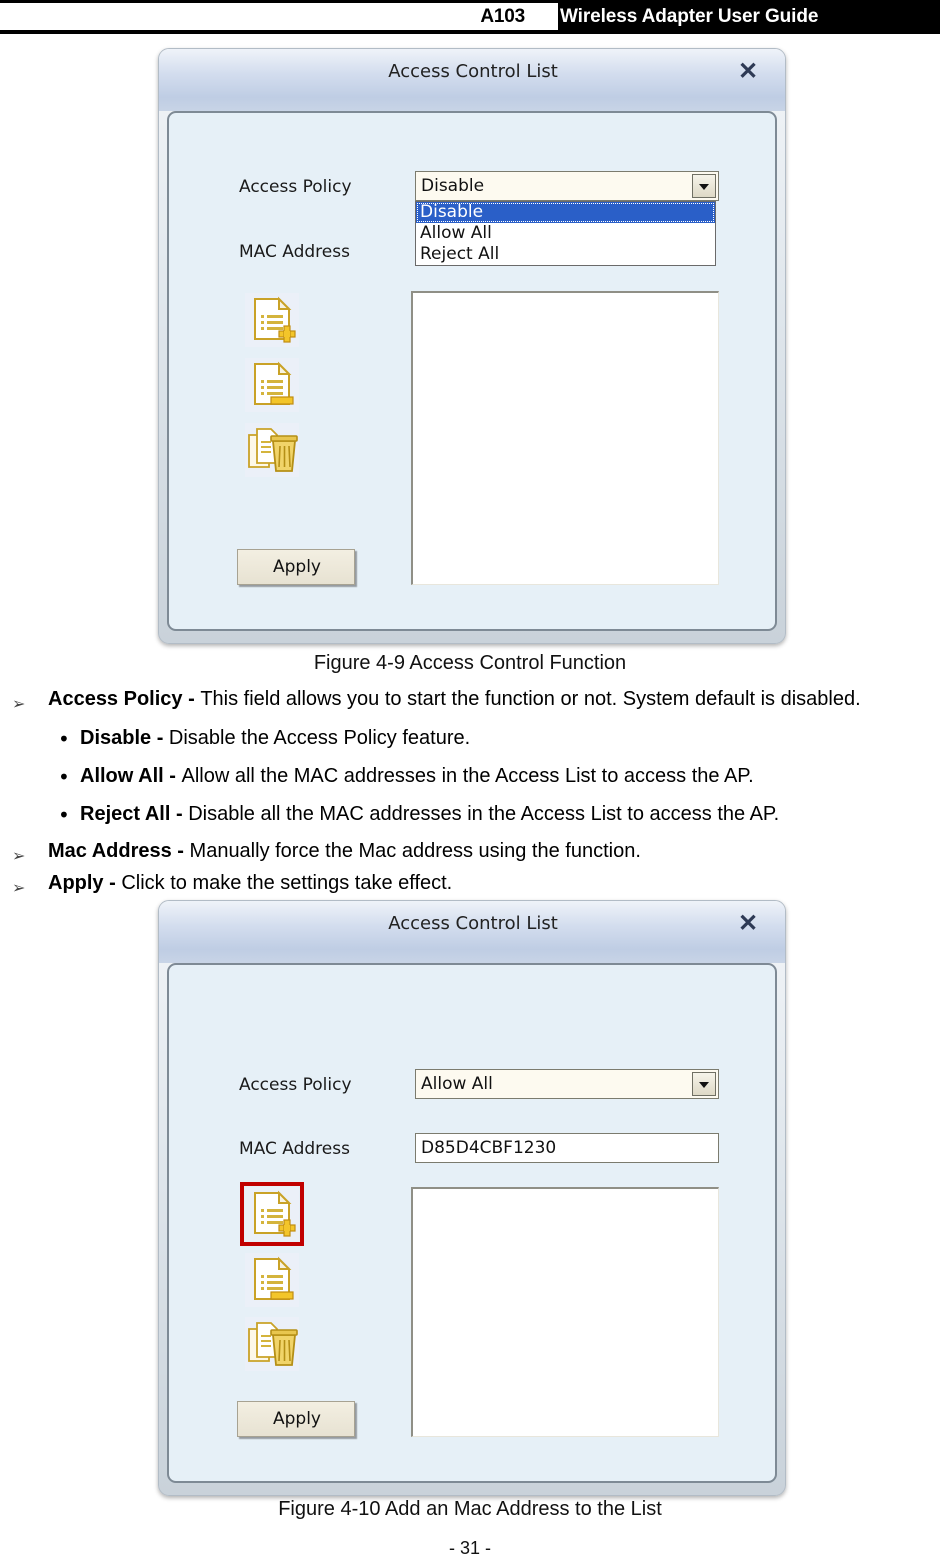 The height and width of the screenshot is (1564, 940). I want to click on dropdown-option-allow-all: Allow All, so click(565, 233).